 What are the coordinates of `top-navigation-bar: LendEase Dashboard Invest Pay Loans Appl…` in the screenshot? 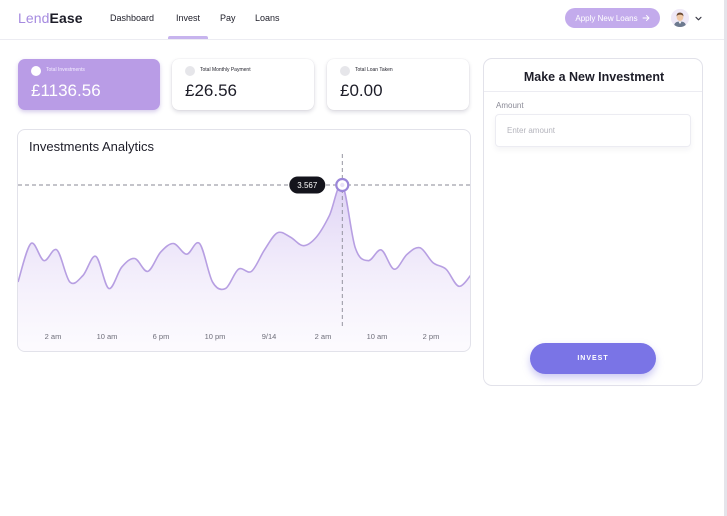 It's located at (362, 20).